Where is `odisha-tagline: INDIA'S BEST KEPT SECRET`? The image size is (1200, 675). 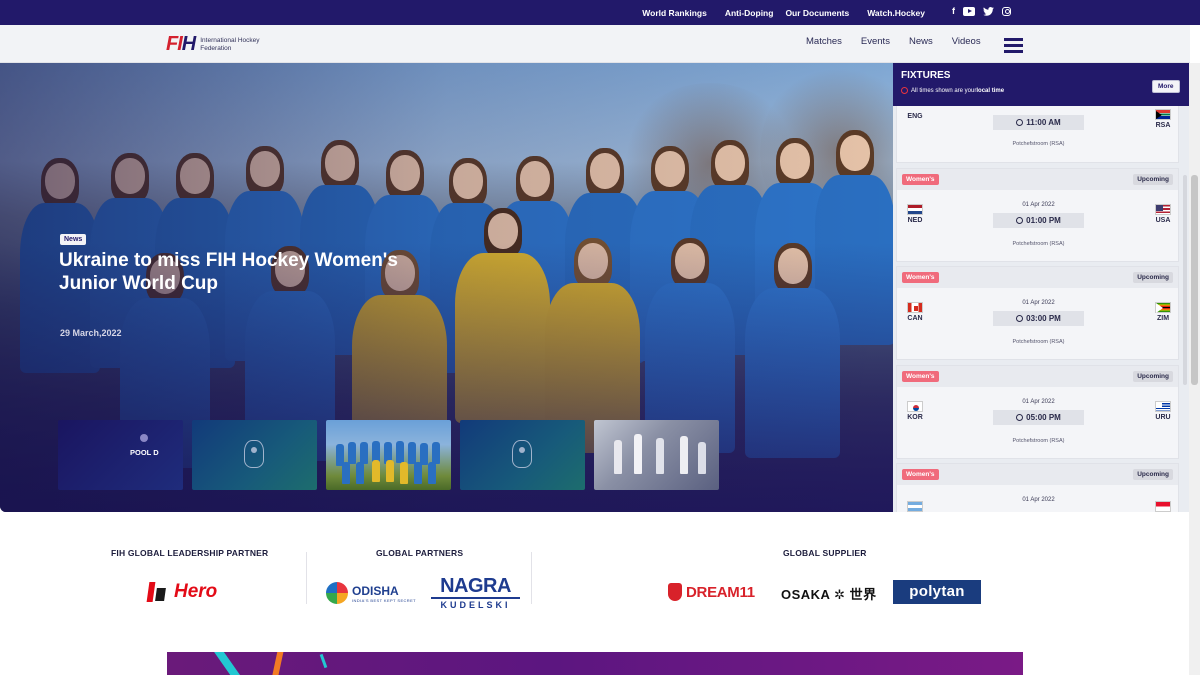
odisha-tagline: INDIA'S BEST KEPT SECRET is located at coordinates (384, 600).